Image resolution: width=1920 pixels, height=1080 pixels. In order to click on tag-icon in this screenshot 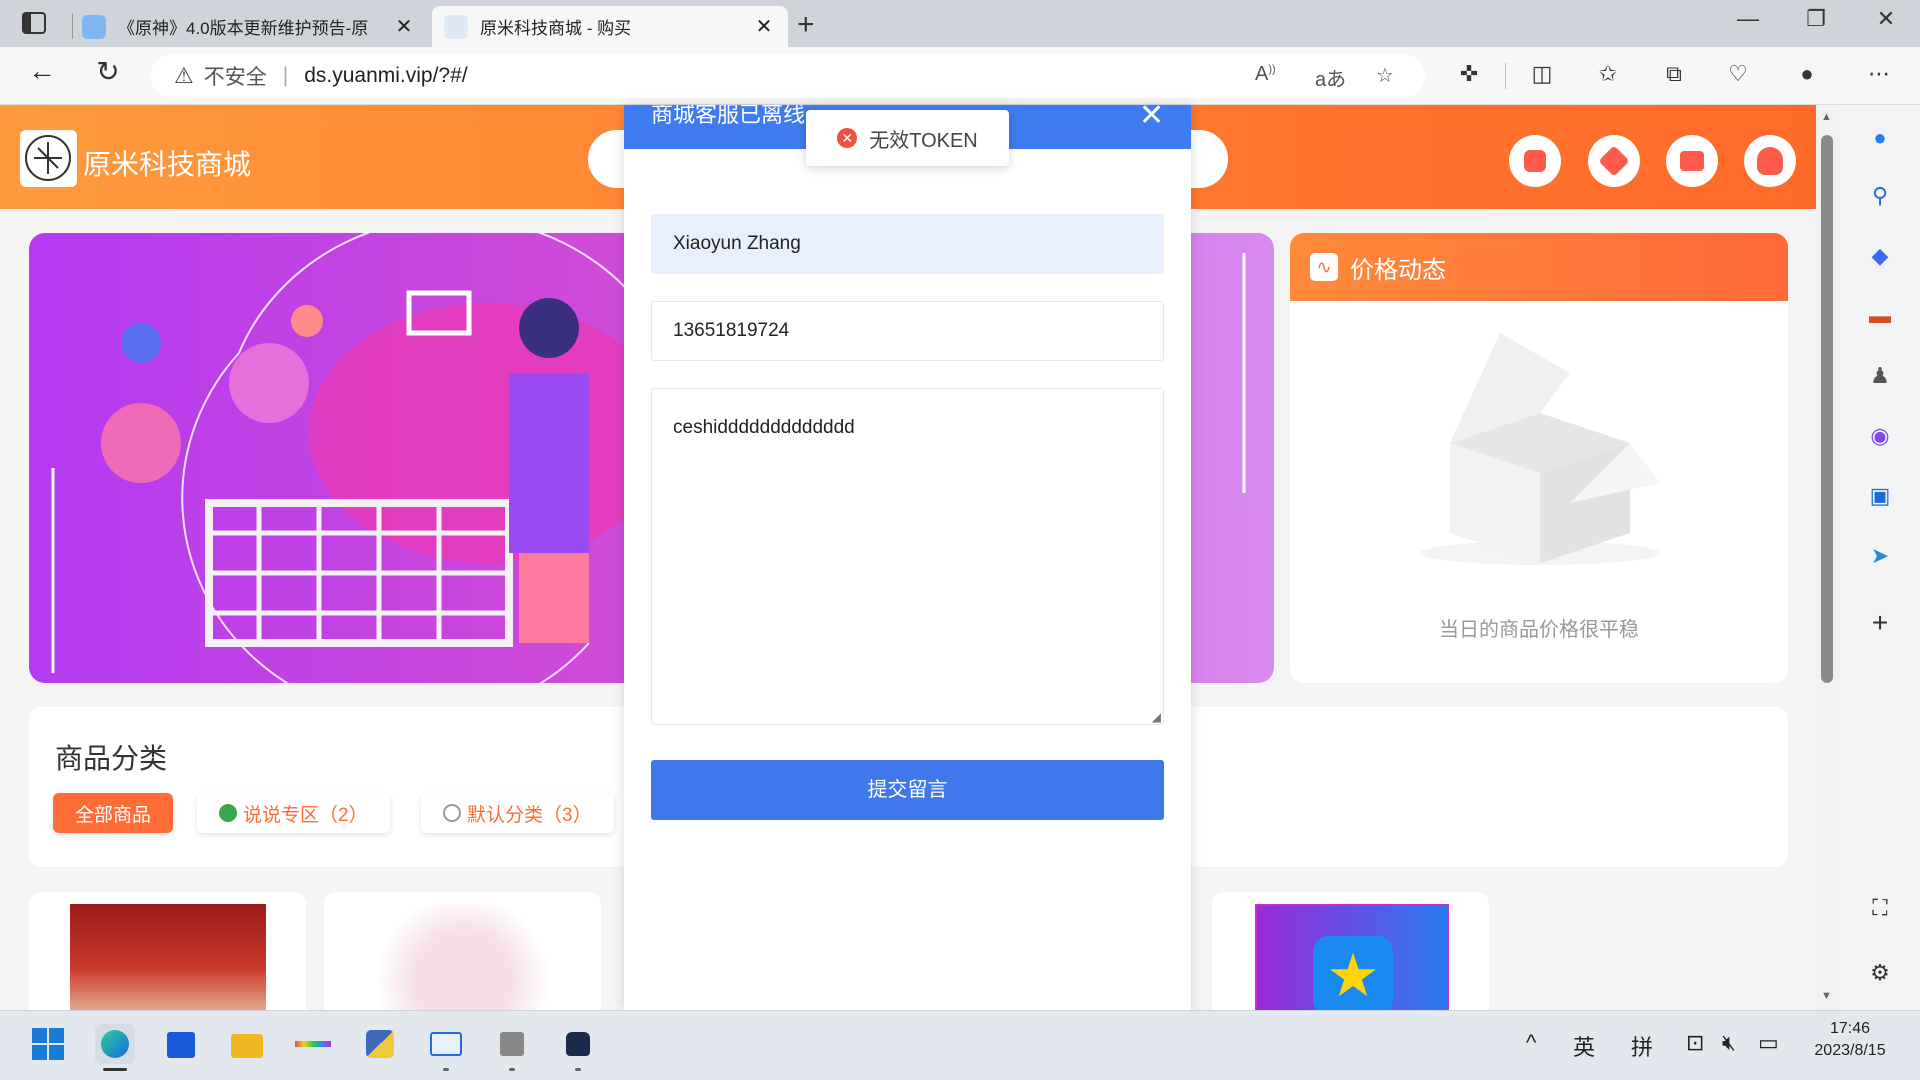, I will do `click(1614, 161)`.